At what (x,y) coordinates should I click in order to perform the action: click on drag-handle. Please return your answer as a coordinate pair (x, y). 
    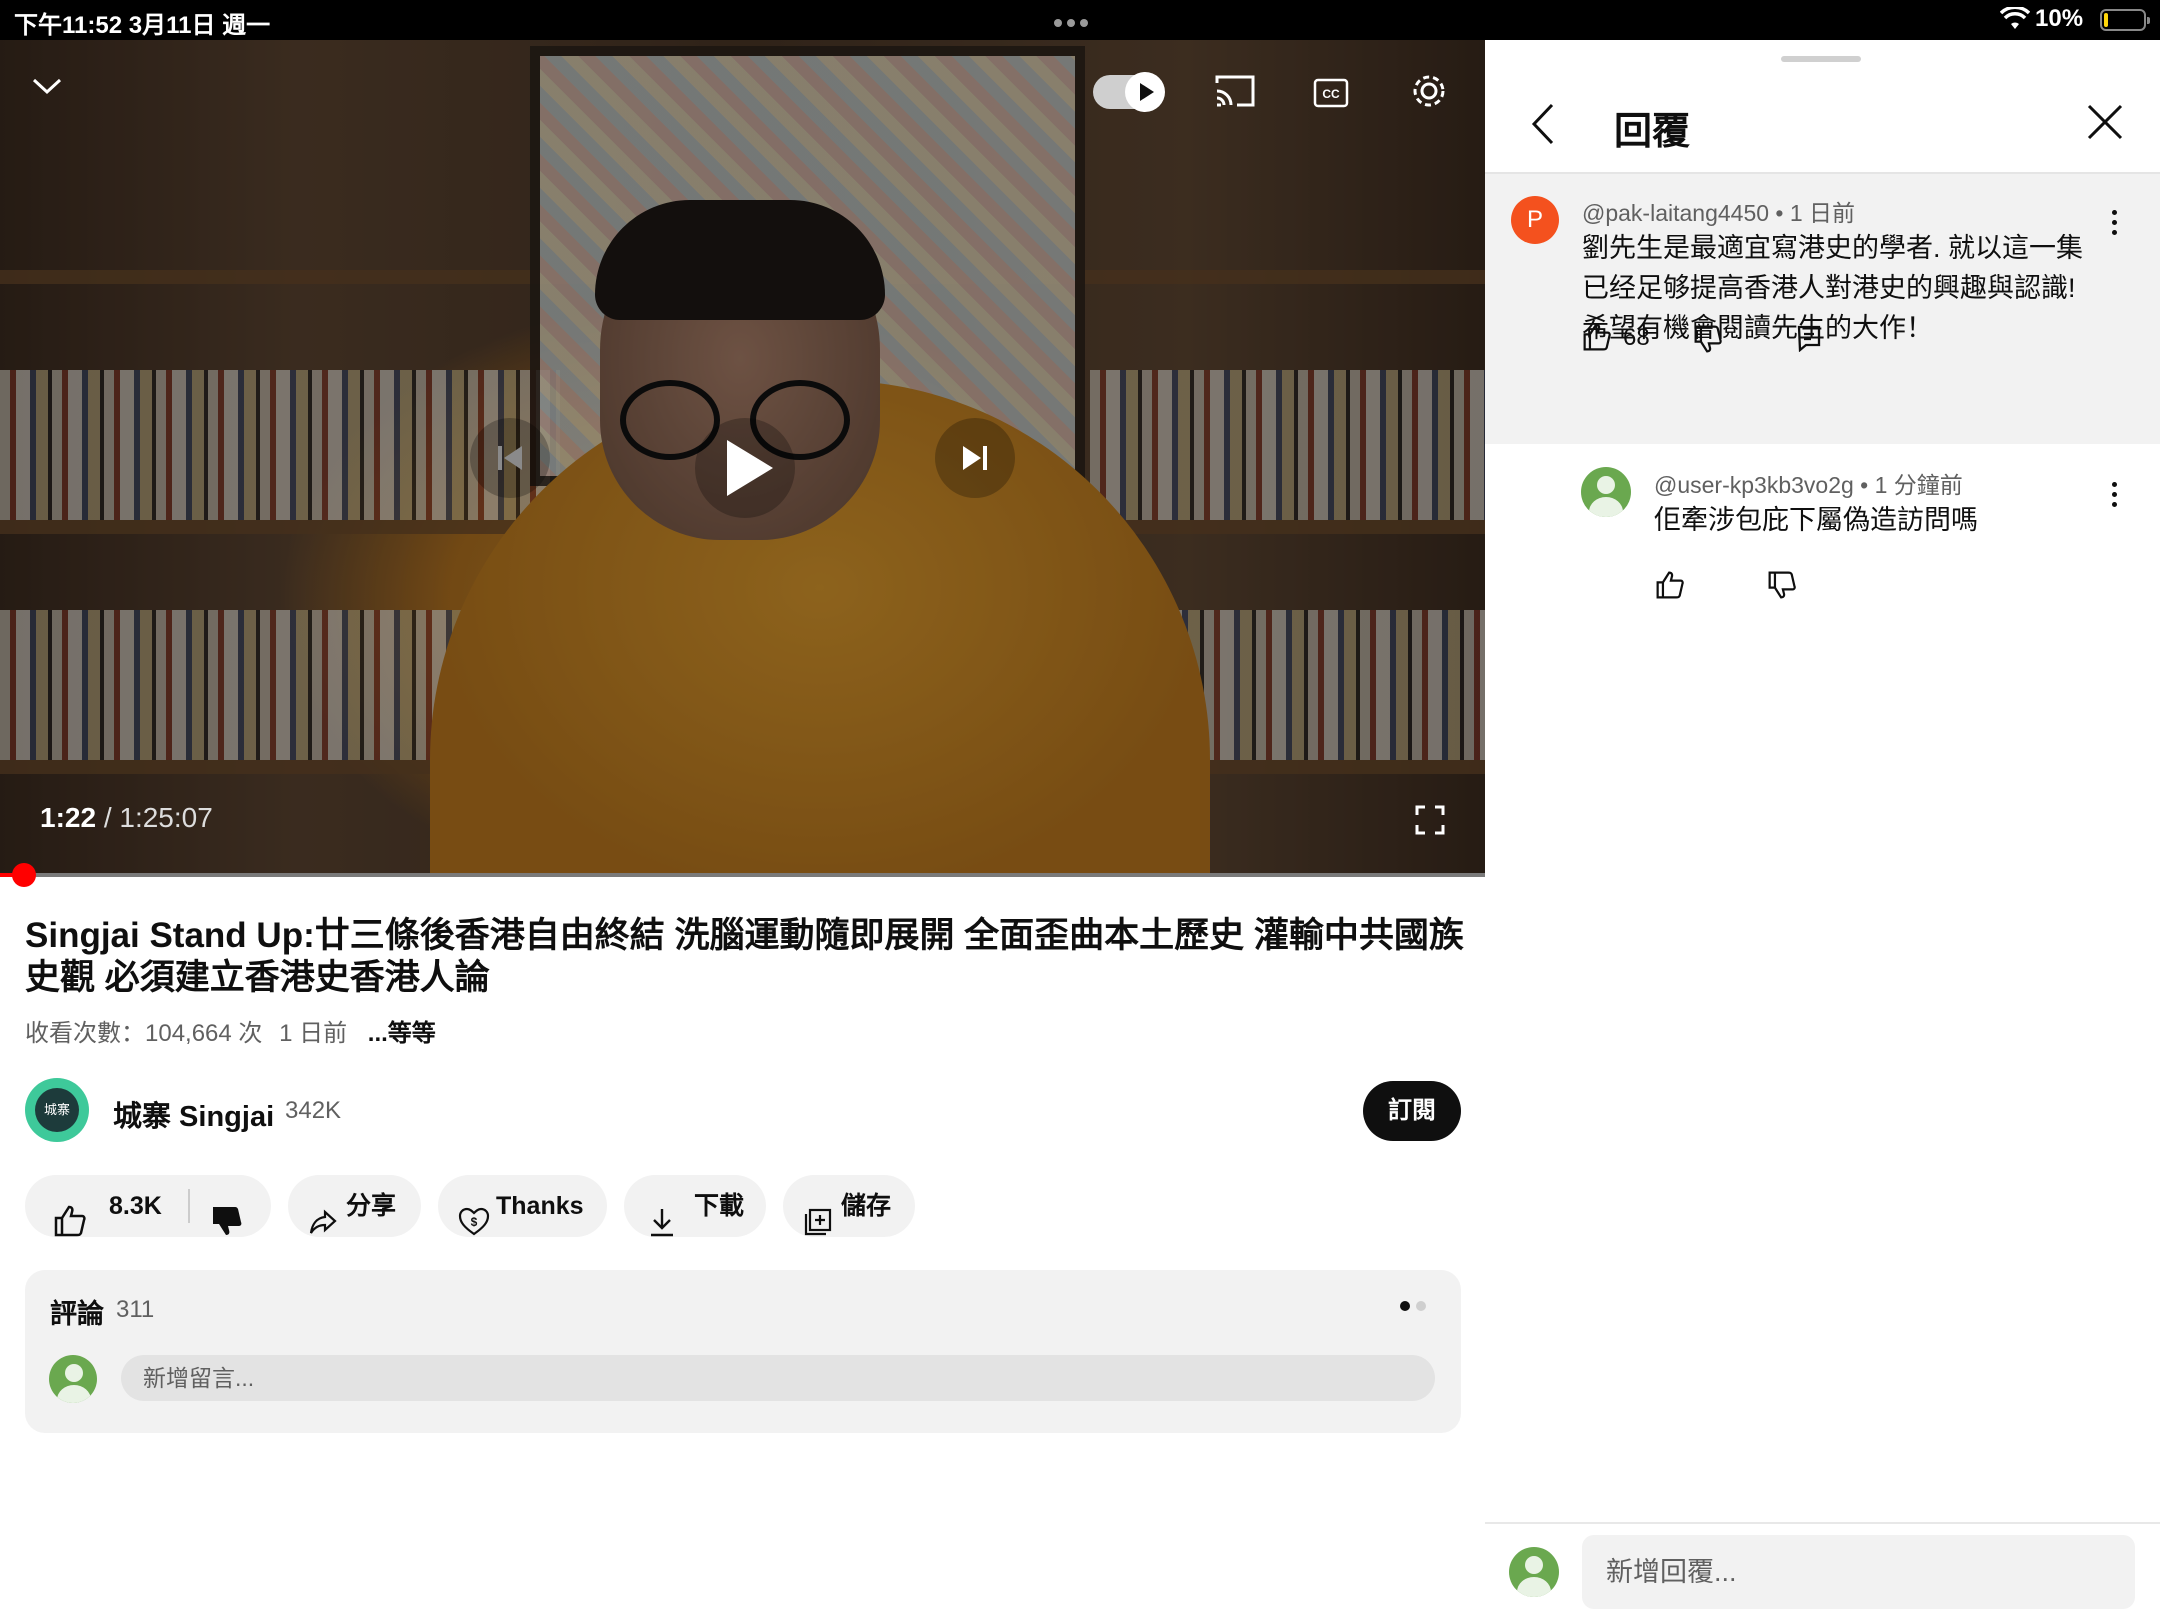
    Looking at the image, I should click on (1821, 59).